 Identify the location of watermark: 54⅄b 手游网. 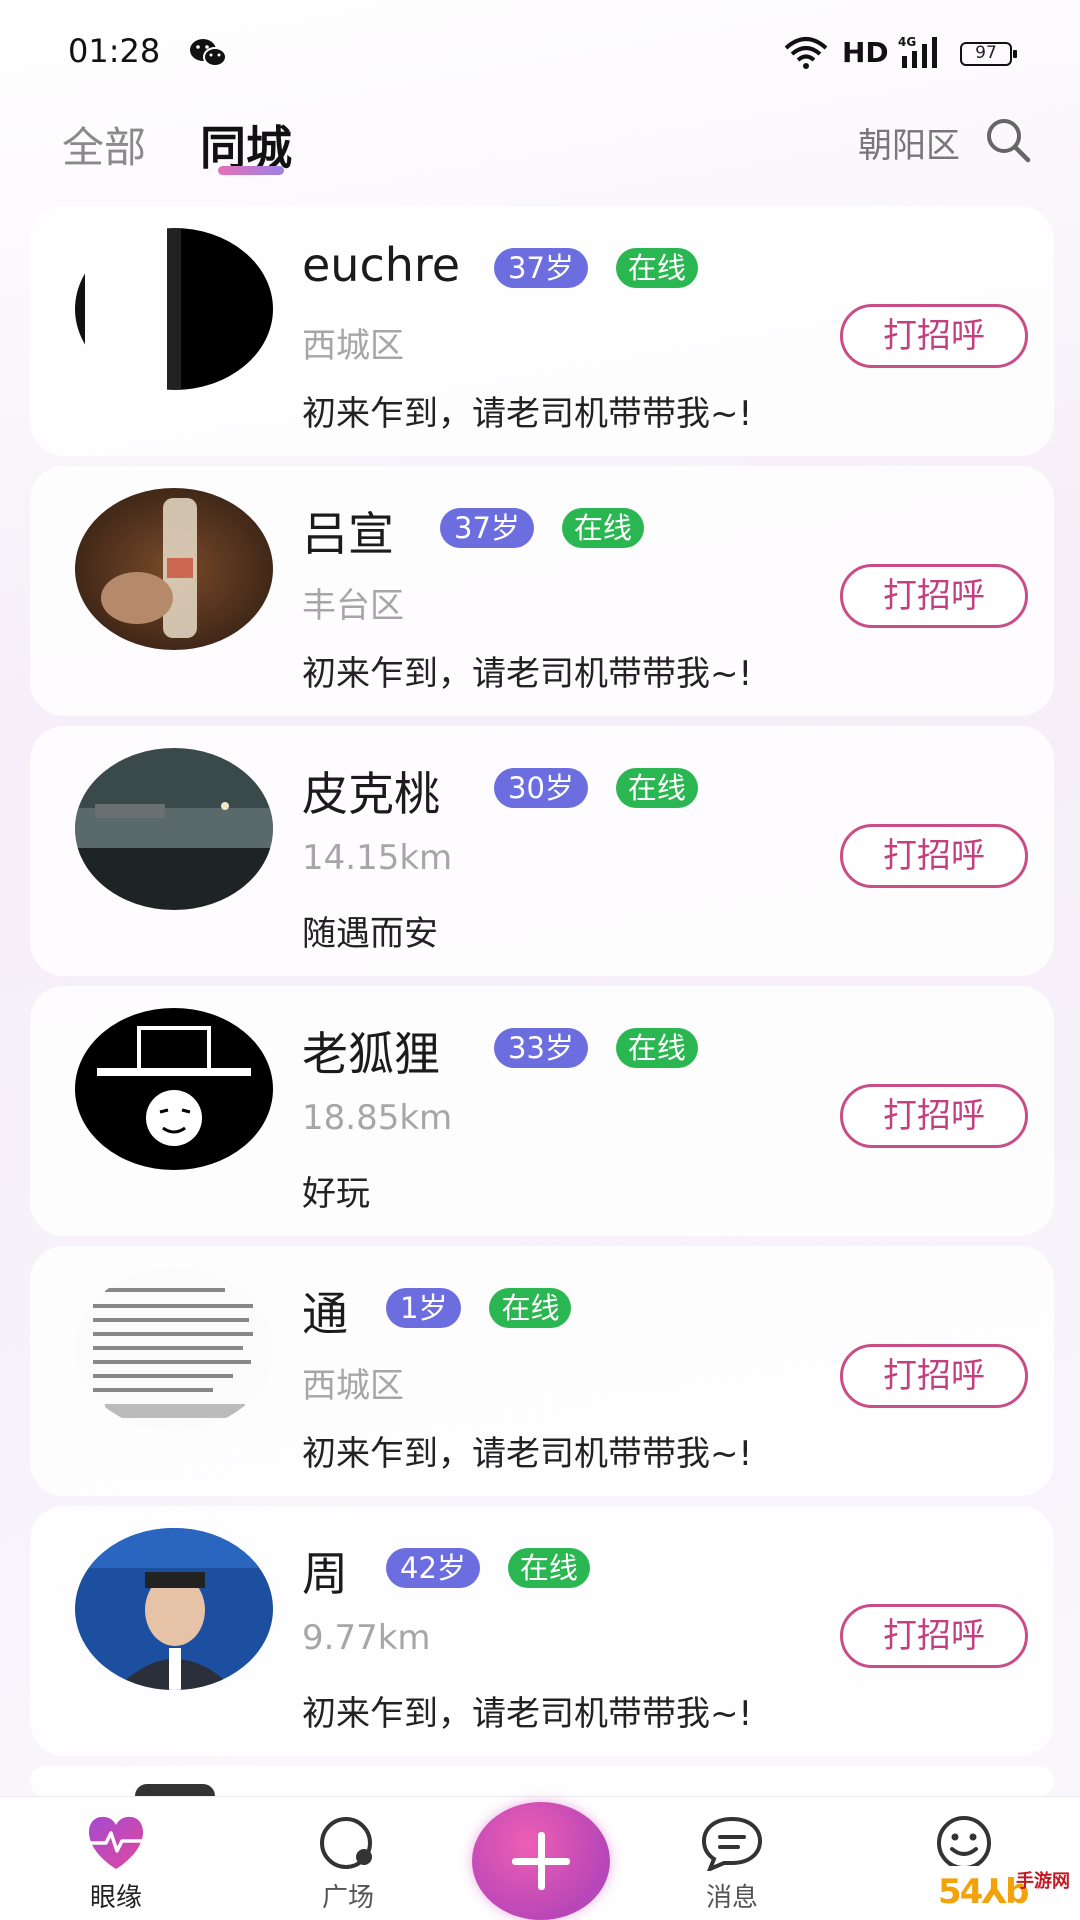
(1005, 1893).